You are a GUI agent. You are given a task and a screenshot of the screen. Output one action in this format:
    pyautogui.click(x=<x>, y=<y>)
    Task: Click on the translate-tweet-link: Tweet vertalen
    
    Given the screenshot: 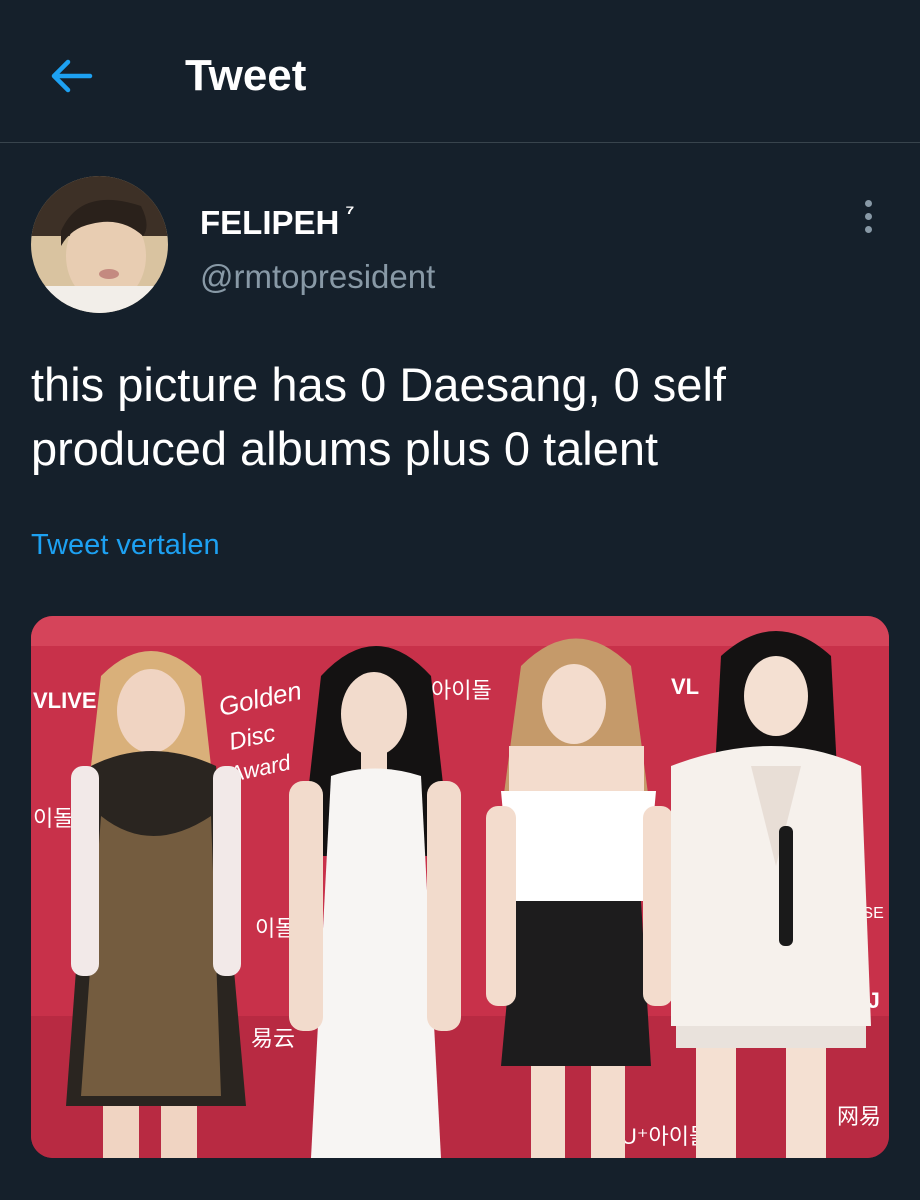 What is the action you would take?
    pyautogui.click(x=125, y=545)
    